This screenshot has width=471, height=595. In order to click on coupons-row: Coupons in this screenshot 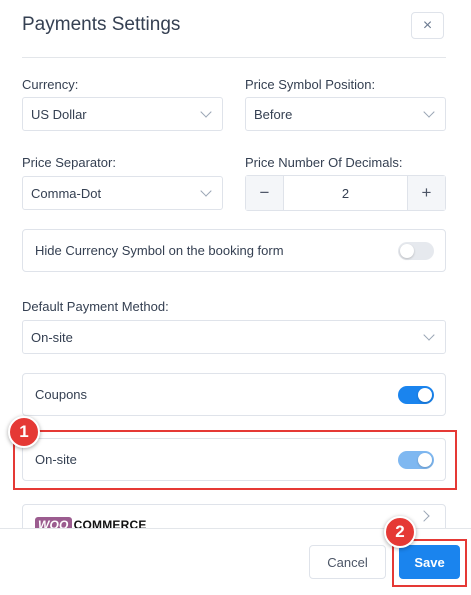, I will do `click(234, 394)`.